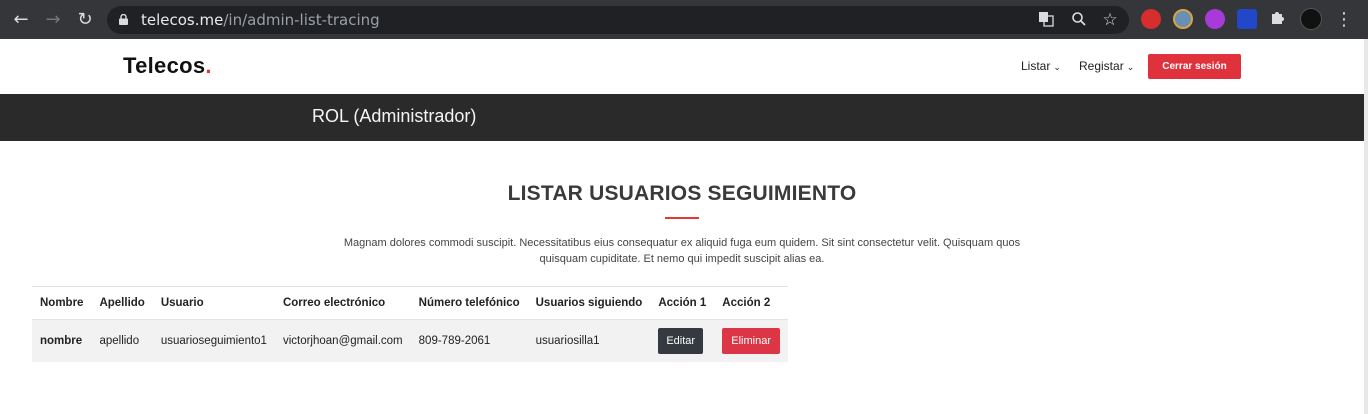  I want to click on menu-registar: Registar ⌄, so click(1106, 66).